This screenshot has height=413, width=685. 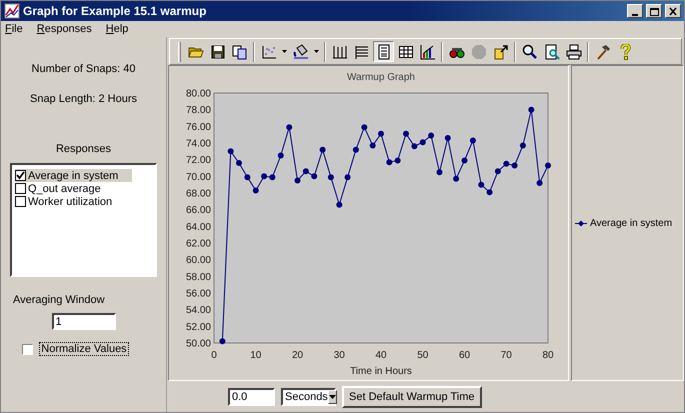 What do you see at coordinates (631, 223) in the screenshot?
I see `legend-label: Average in system` at bounding box center [631, 223].